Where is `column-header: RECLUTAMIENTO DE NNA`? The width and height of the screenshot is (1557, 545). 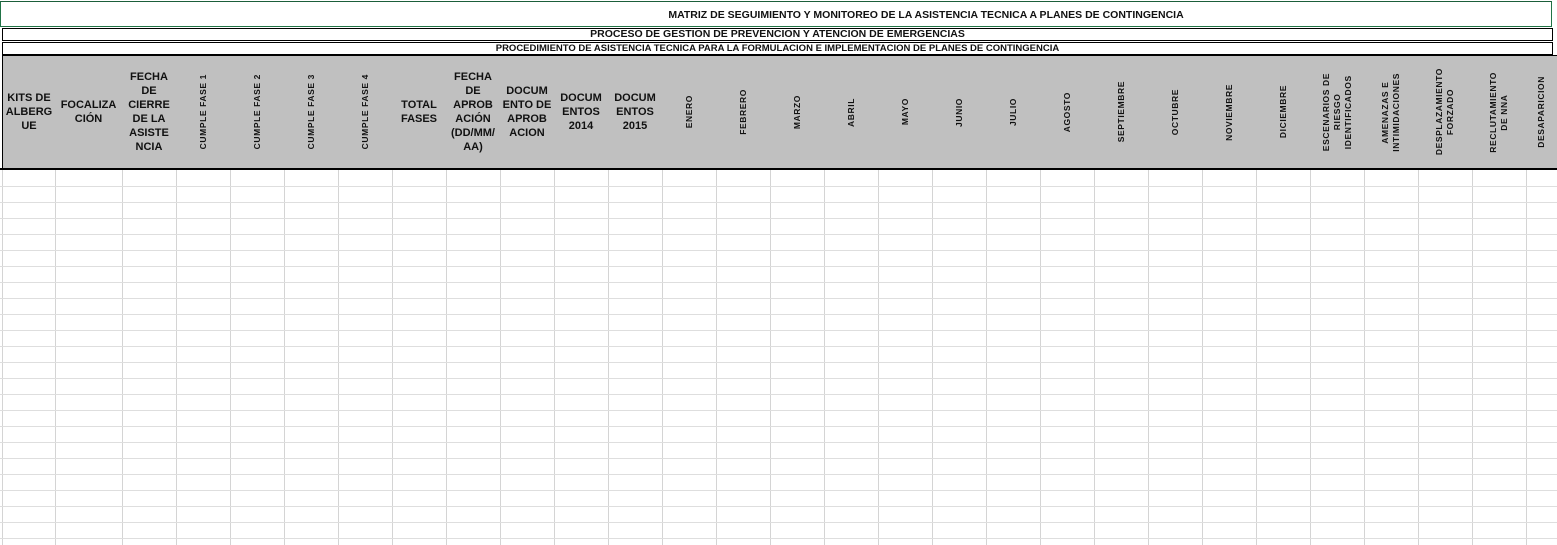
column-header: RECLUTAMIENTO DE NNA is located at coordinates (1499, 112).